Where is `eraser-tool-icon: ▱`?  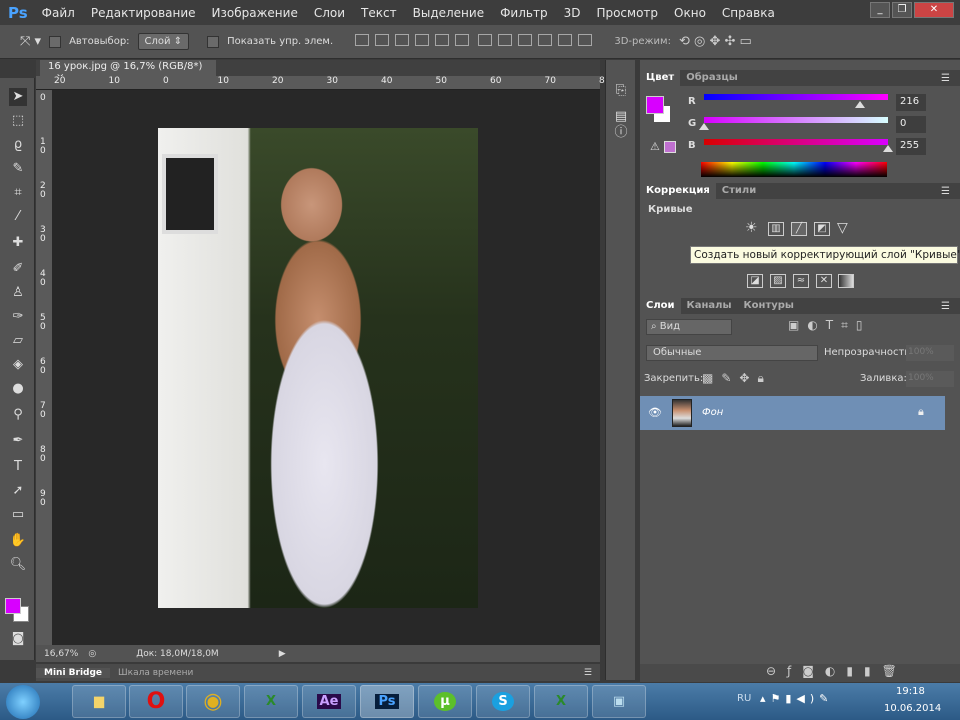 eraser-tool-icon: ▱ is located at coordinates (18, 341).